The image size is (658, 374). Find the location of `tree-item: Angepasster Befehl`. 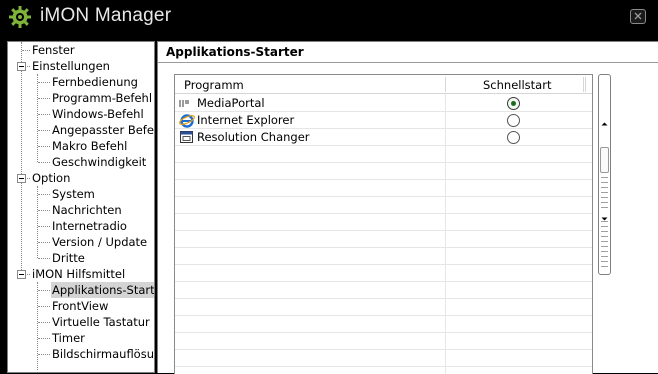

tree-item: Angepasster Befehl is located at coordinates (81, 130).